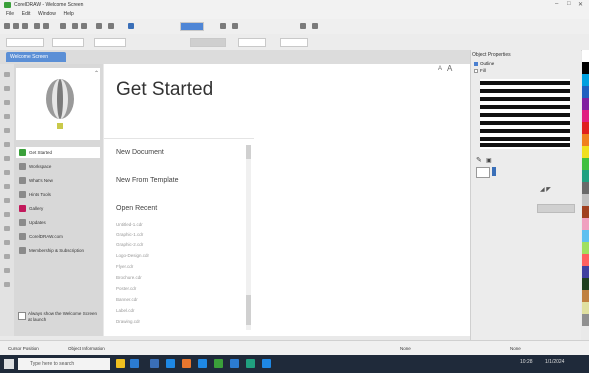  Describe the element at coordinates (234, 363) in the screenshot. I see `photos-icon` at that location.